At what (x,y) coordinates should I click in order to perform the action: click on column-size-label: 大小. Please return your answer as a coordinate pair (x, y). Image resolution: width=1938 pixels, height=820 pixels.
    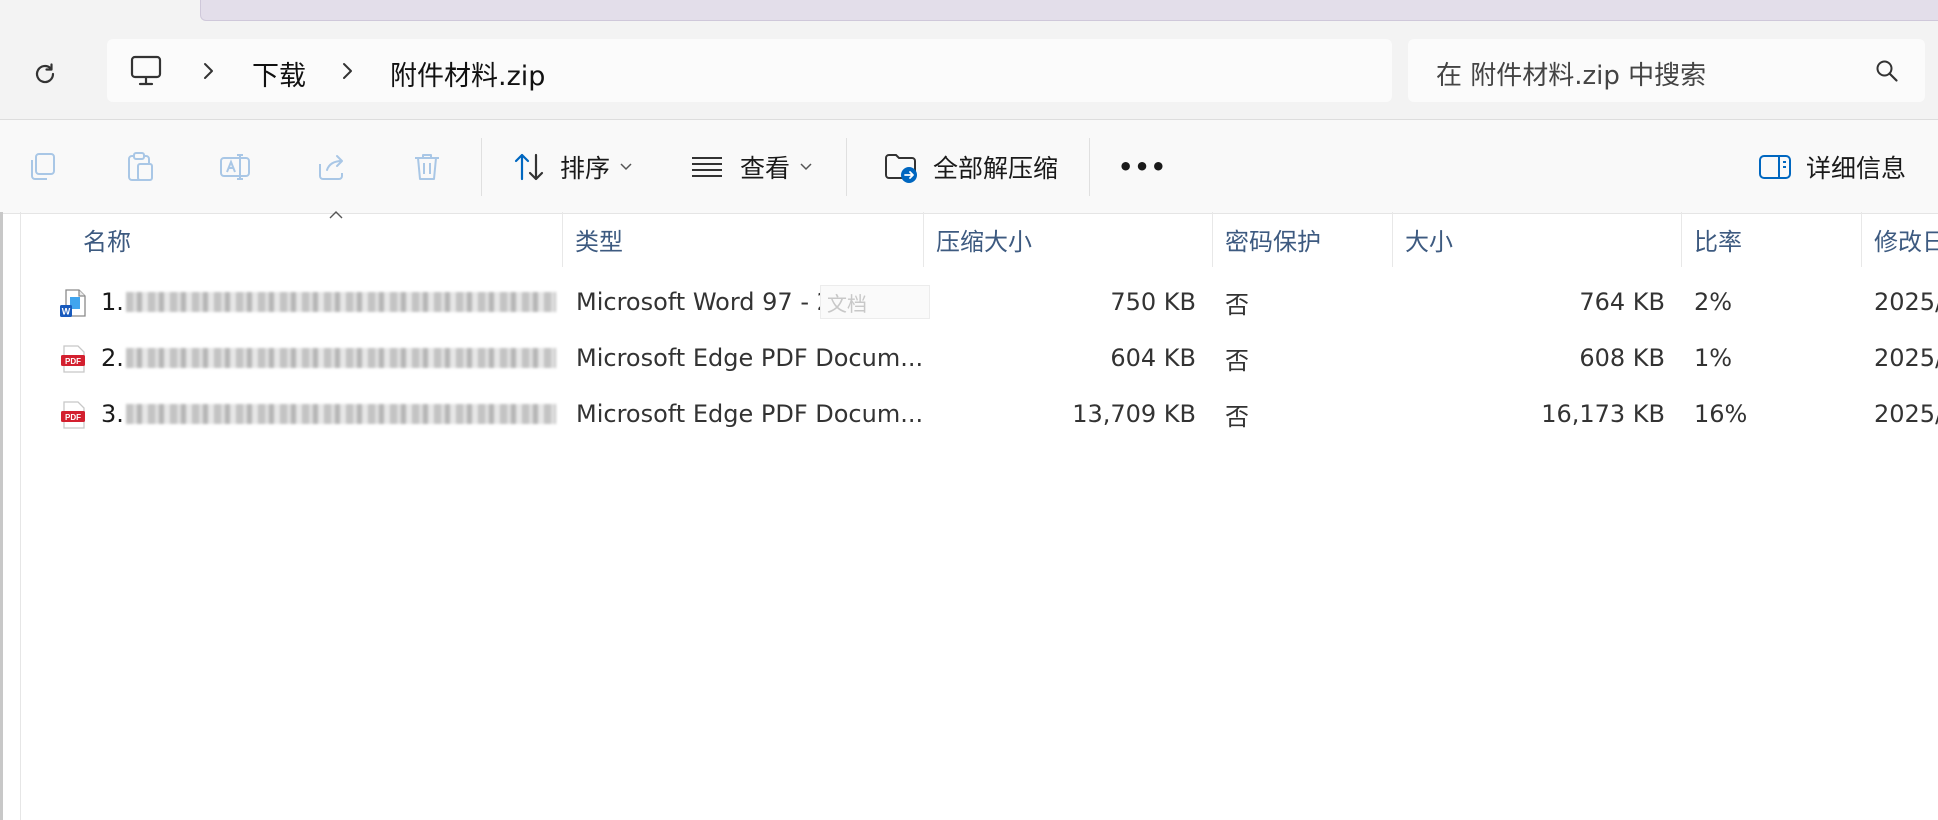
    Looking at the image, I should click on (1429, 242).